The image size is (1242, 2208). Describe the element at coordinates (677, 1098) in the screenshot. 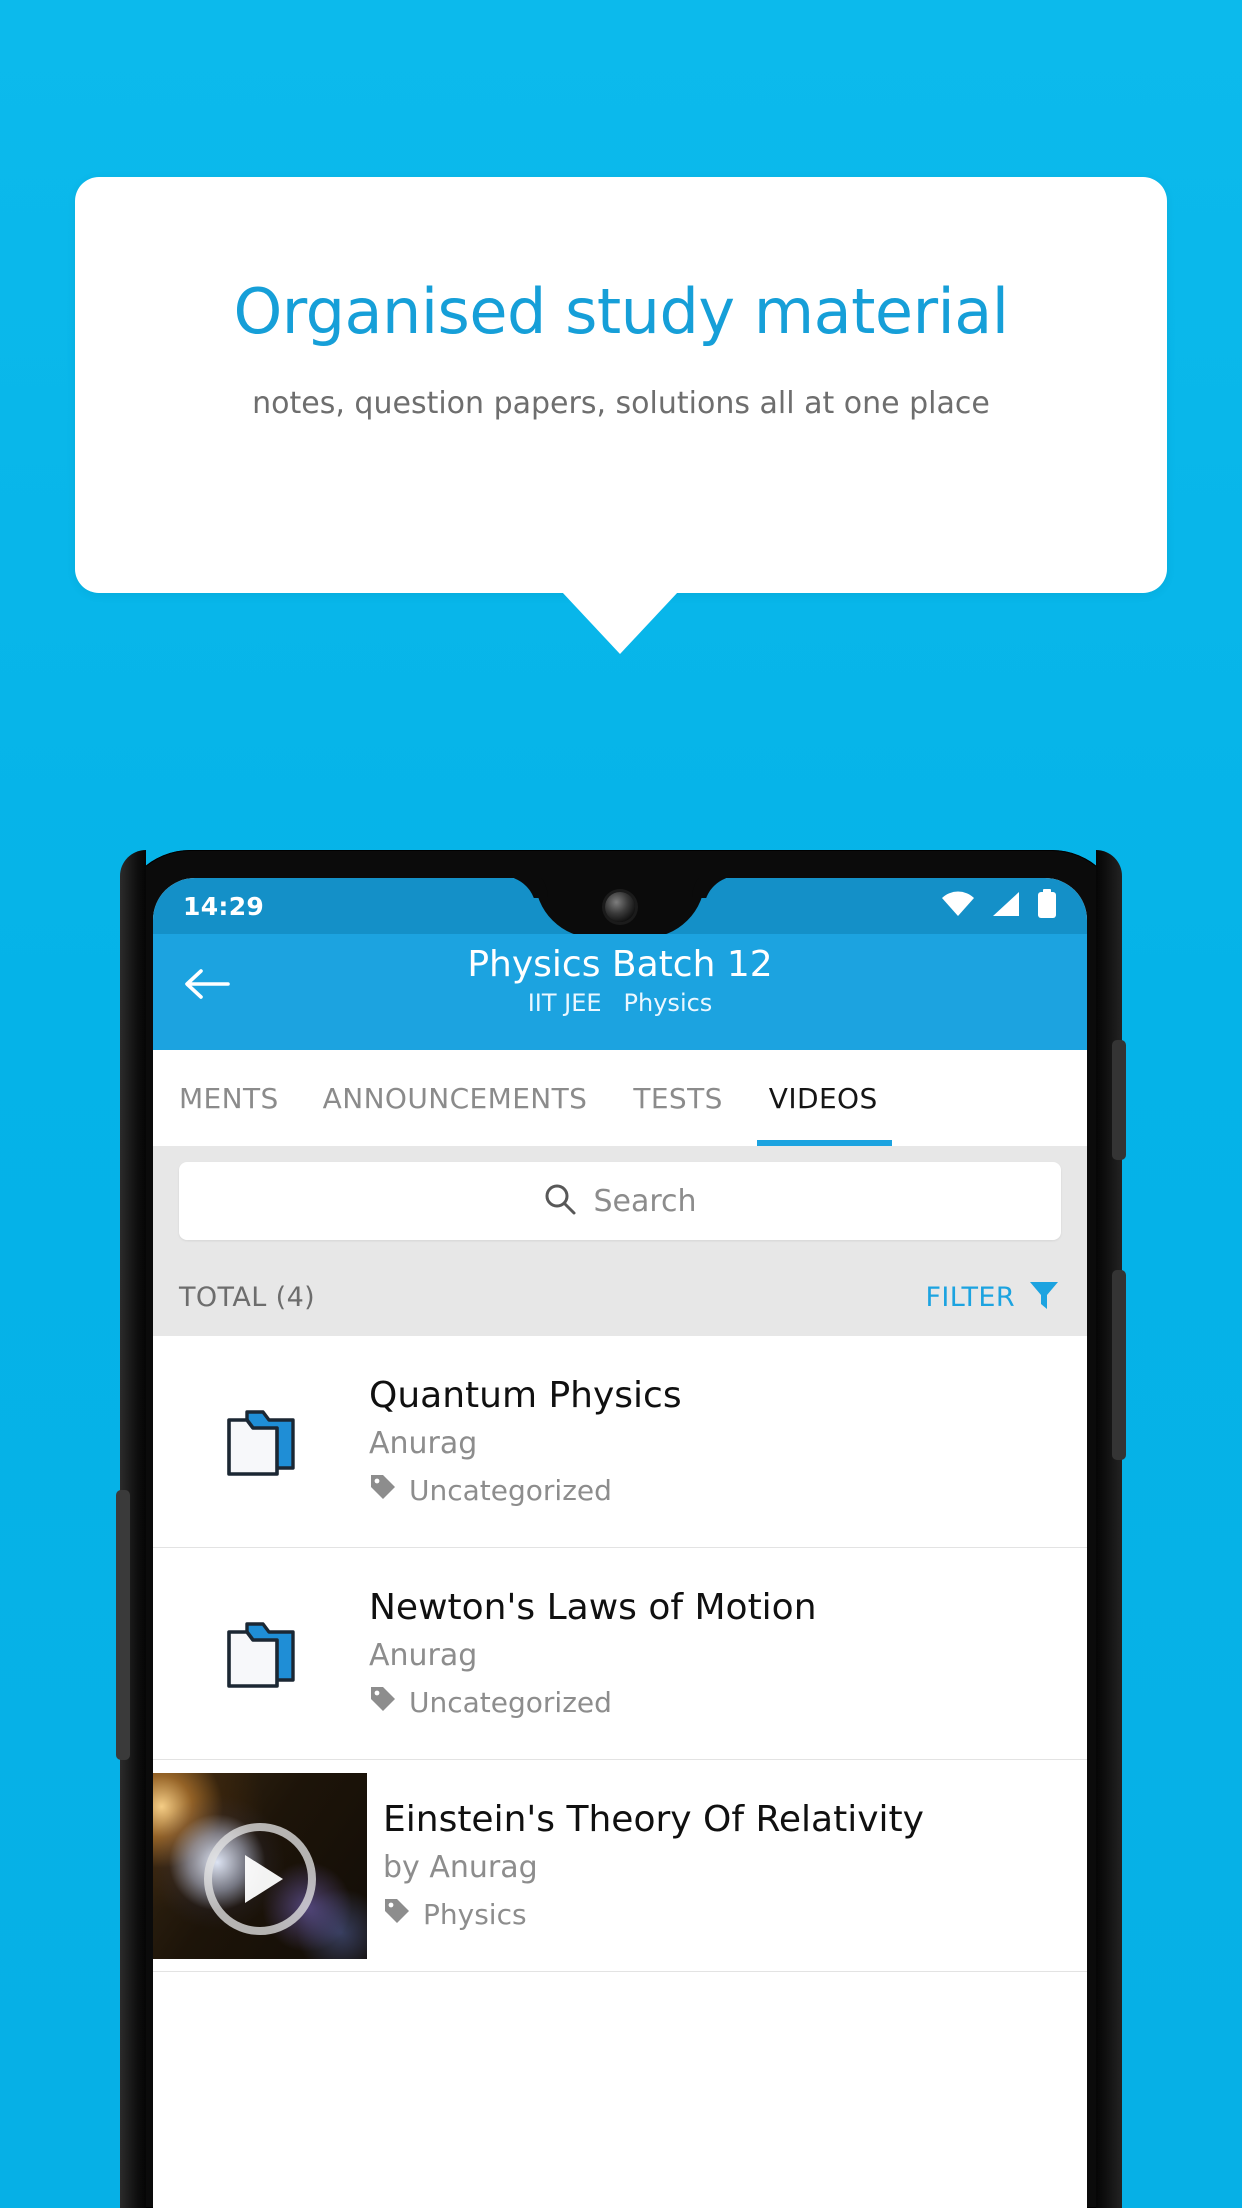

I see `tab-tests: TESTS` at that location.